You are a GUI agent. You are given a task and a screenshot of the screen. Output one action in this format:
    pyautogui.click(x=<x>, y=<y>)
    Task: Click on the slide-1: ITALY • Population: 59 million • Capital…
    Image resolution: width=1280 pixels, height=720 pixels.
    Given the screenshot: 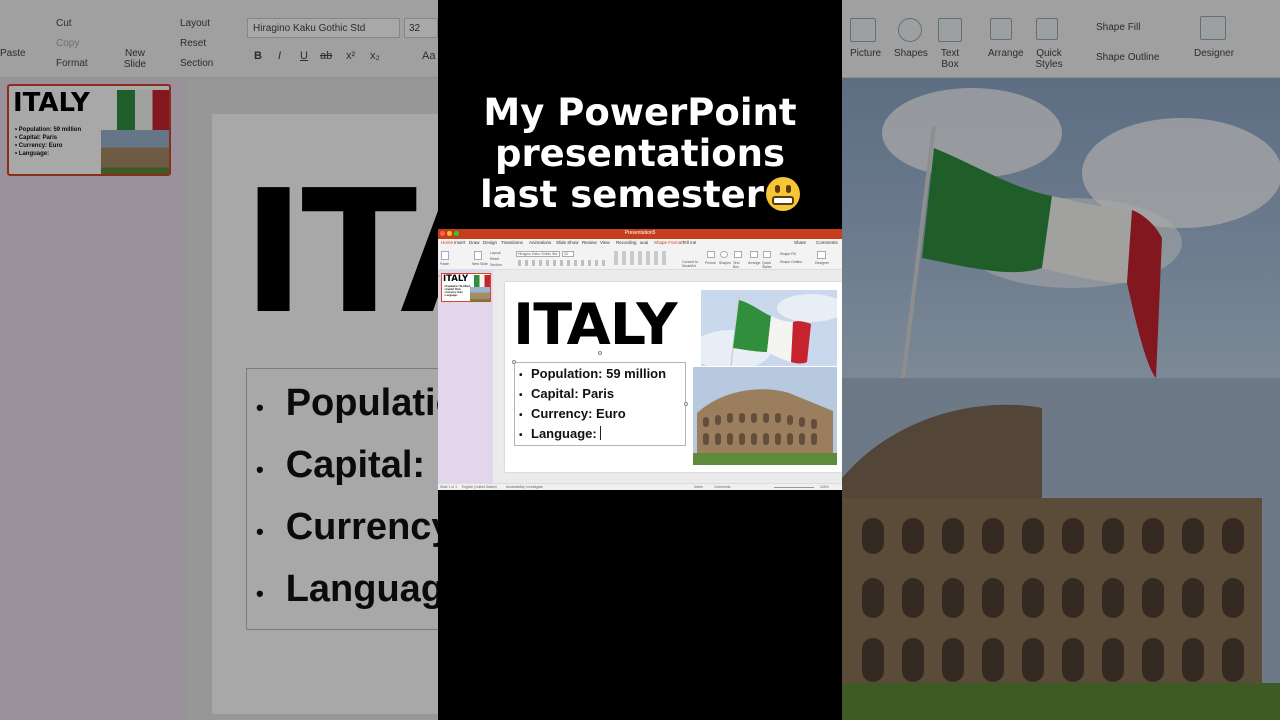 What is the action you would take?
    pyautogui.click(x=673, y=377)
    